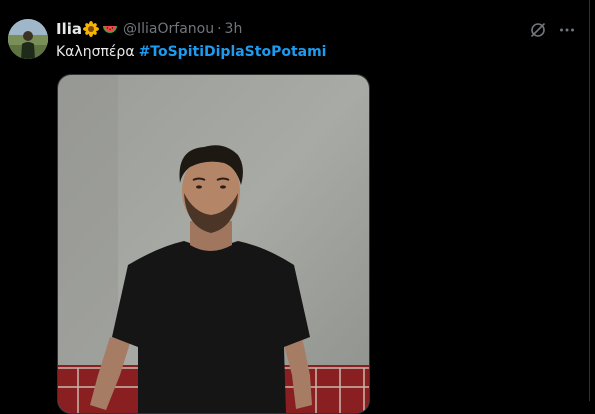  Describe the element at coordinates (110, 29) in the screenshot. I see `watermelon-emoji` at that location.